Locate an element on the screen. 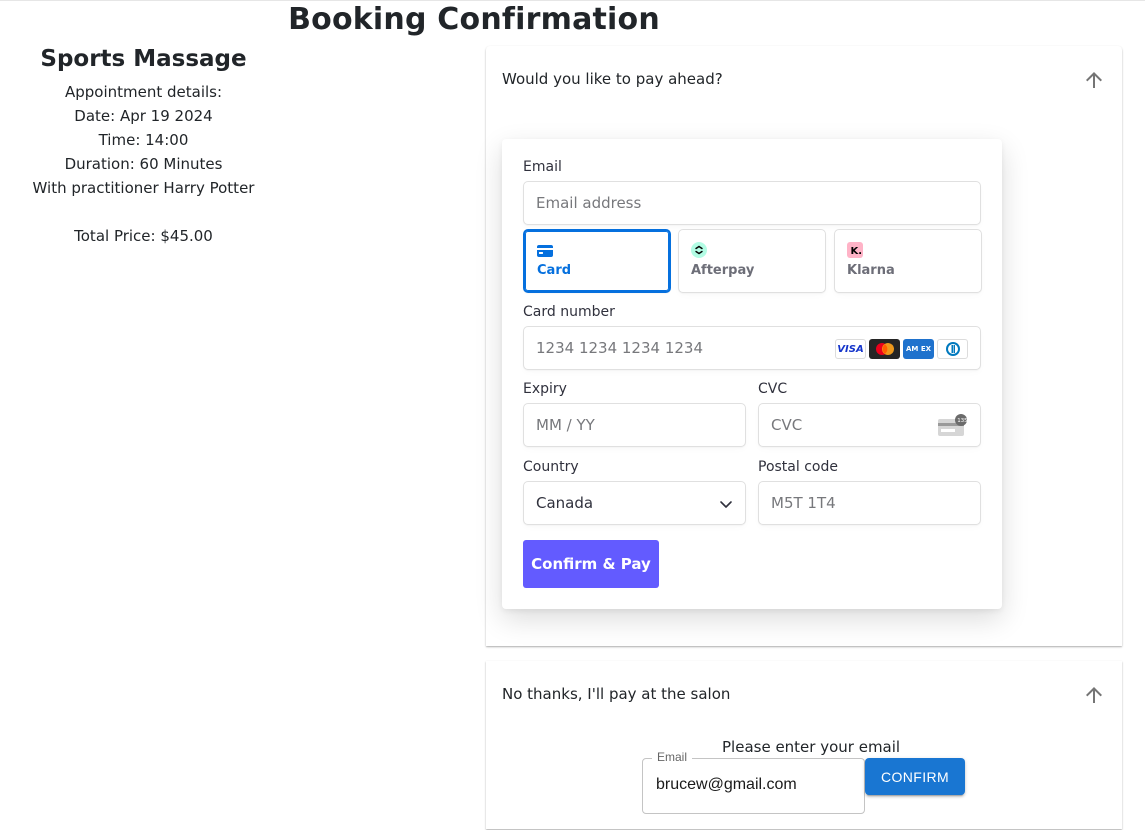  credit-card-icon is located at coordinates (545, 251).